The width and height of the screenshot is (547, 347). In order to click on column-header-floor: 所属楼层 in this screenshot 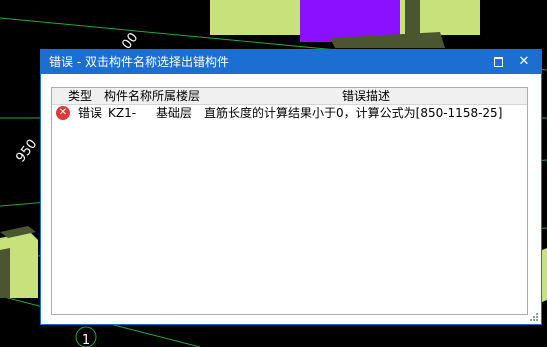, I will do `click(176, 96)`.